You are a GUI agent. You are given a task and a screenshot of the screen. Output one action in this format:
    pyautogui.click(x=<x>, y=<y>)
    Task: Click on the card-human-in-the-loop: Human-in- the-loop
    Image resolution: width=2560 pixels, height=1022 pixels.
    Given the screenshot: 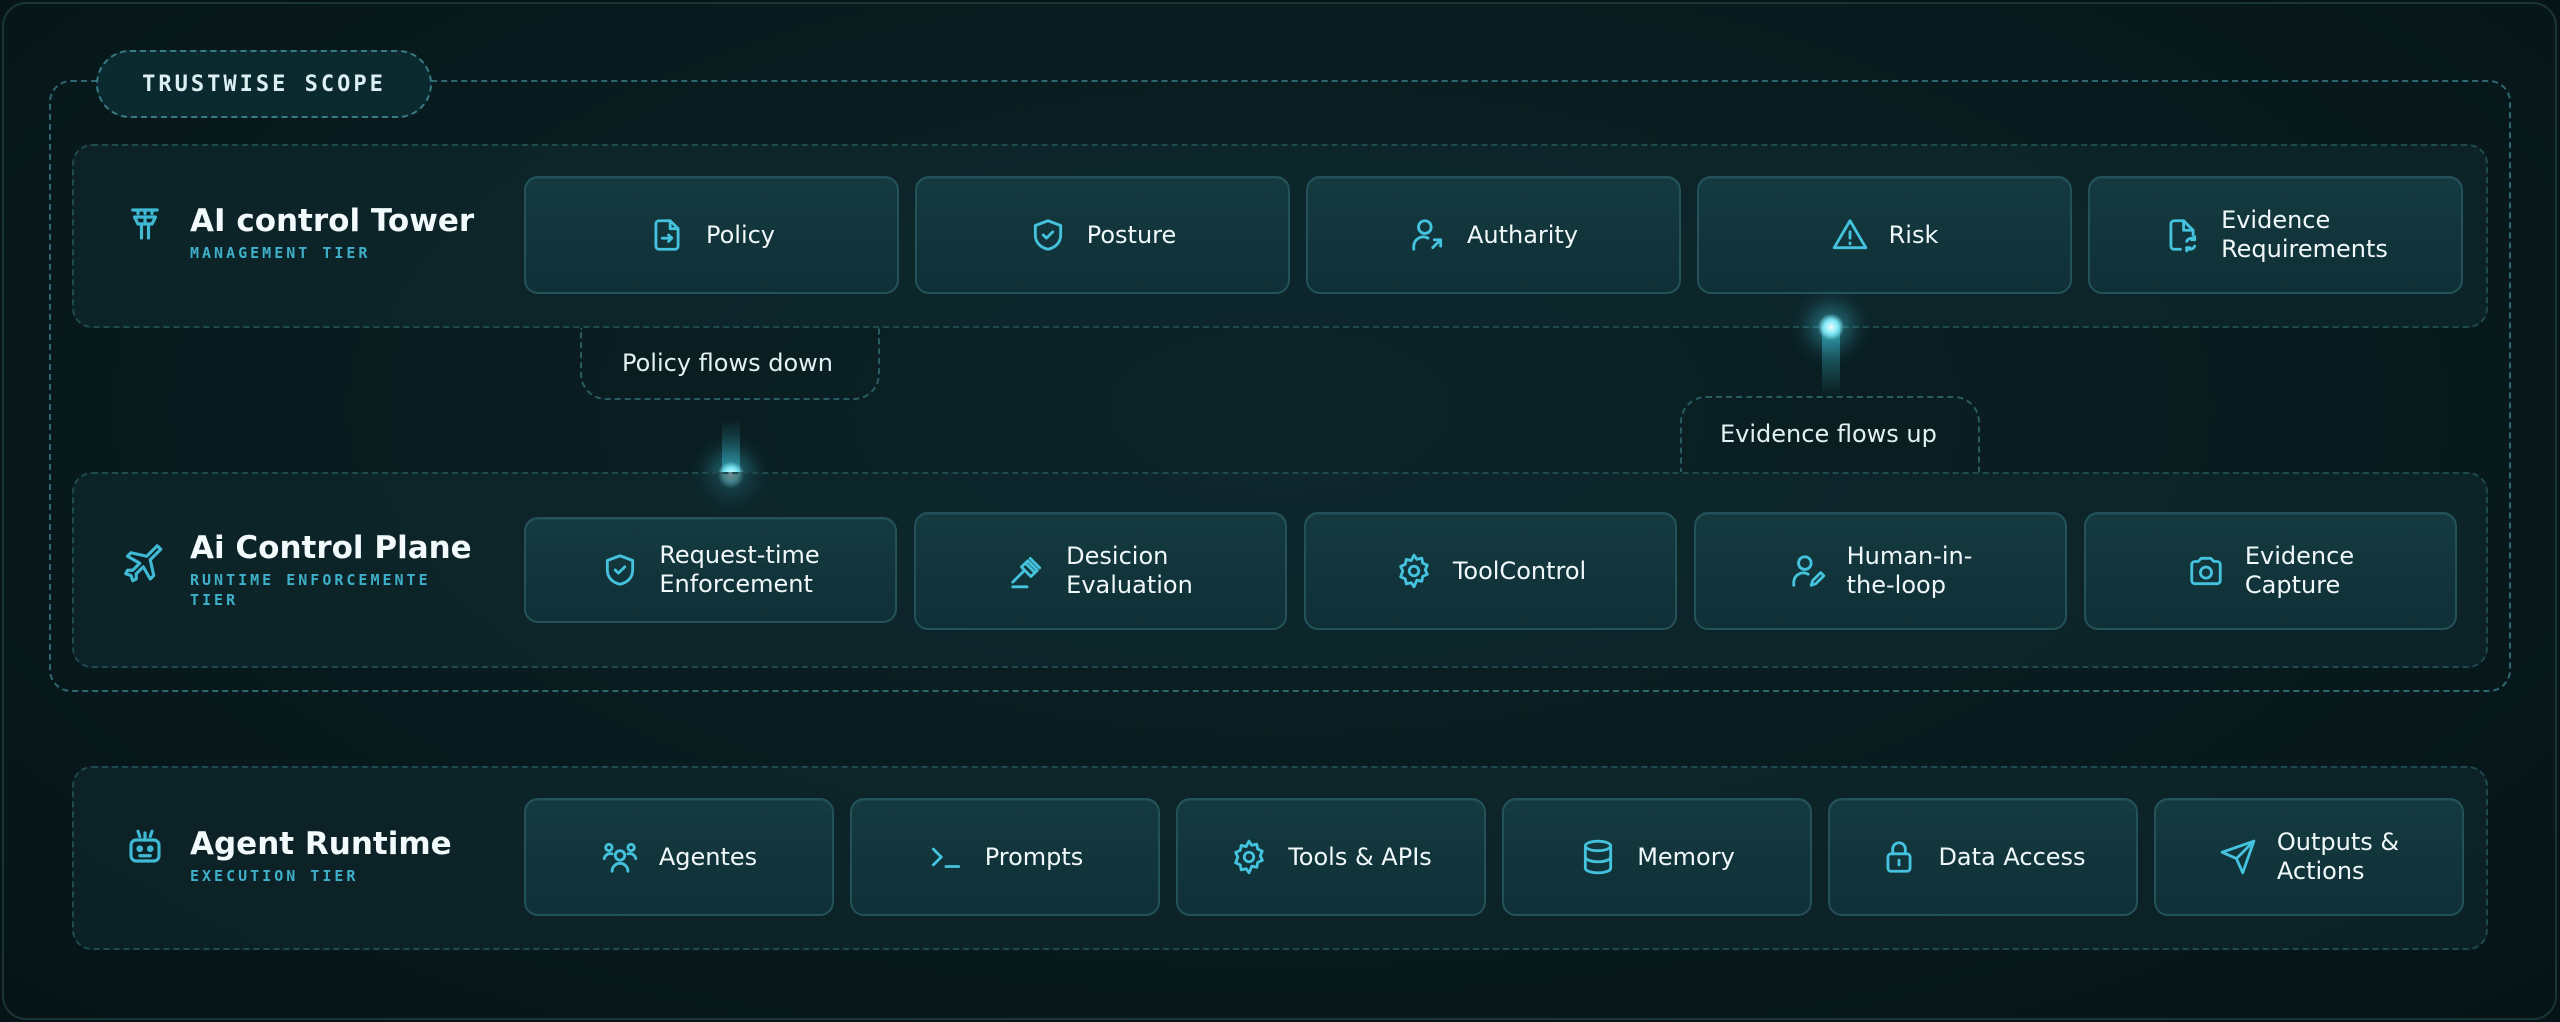 What is the action you would take?
    pyautogui.click(x=1880, y=571)
    